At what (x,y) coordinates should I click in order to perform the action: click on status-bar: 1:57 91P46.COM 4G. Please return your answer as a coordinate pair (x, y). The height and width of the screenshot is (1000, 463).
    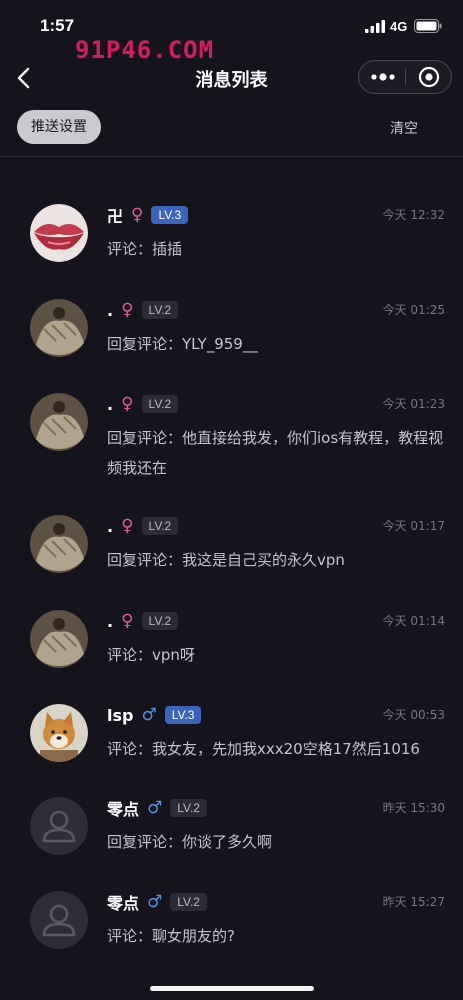
    Looking at the image, I should click on (231, 32).